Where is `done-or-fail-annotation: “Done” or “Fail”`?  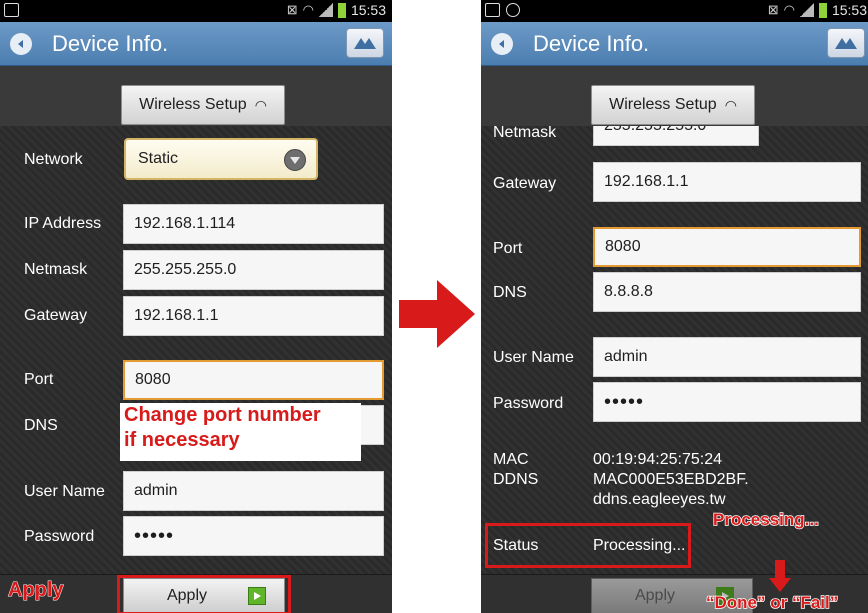 done-or-fail-annotation: “Done” or “Fail” is located at coordinates (772, 602).